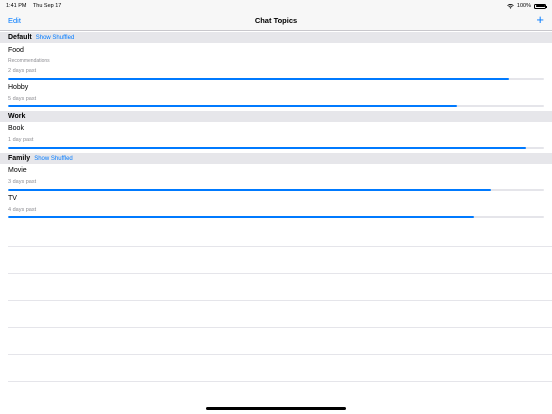 This screenshot has width=552, height=414. What do you see at coordinates (276, 206) in the screenshot?
I see `topic-row-tv: TV 4 days past` at bounding box center [276, 206].